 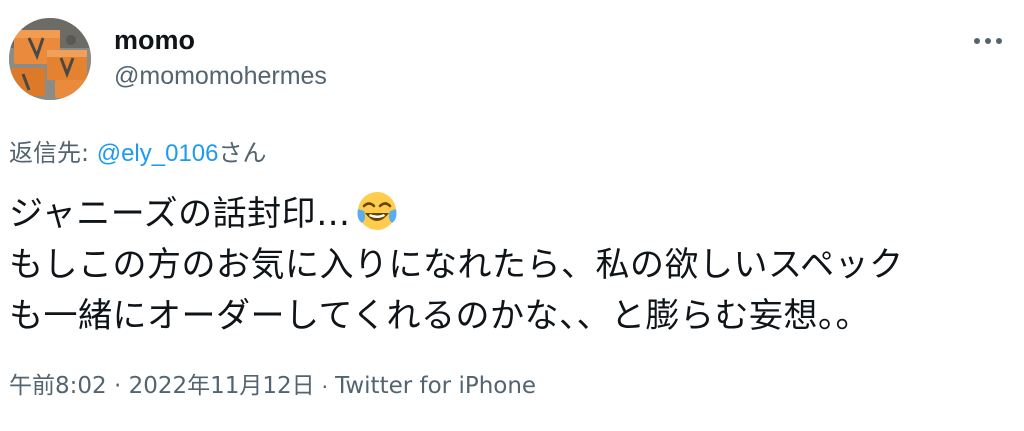 What do you see at coordinates (154, 40) in the screenshot?
I see `display-name: momo` at bounding box center [154, 40].